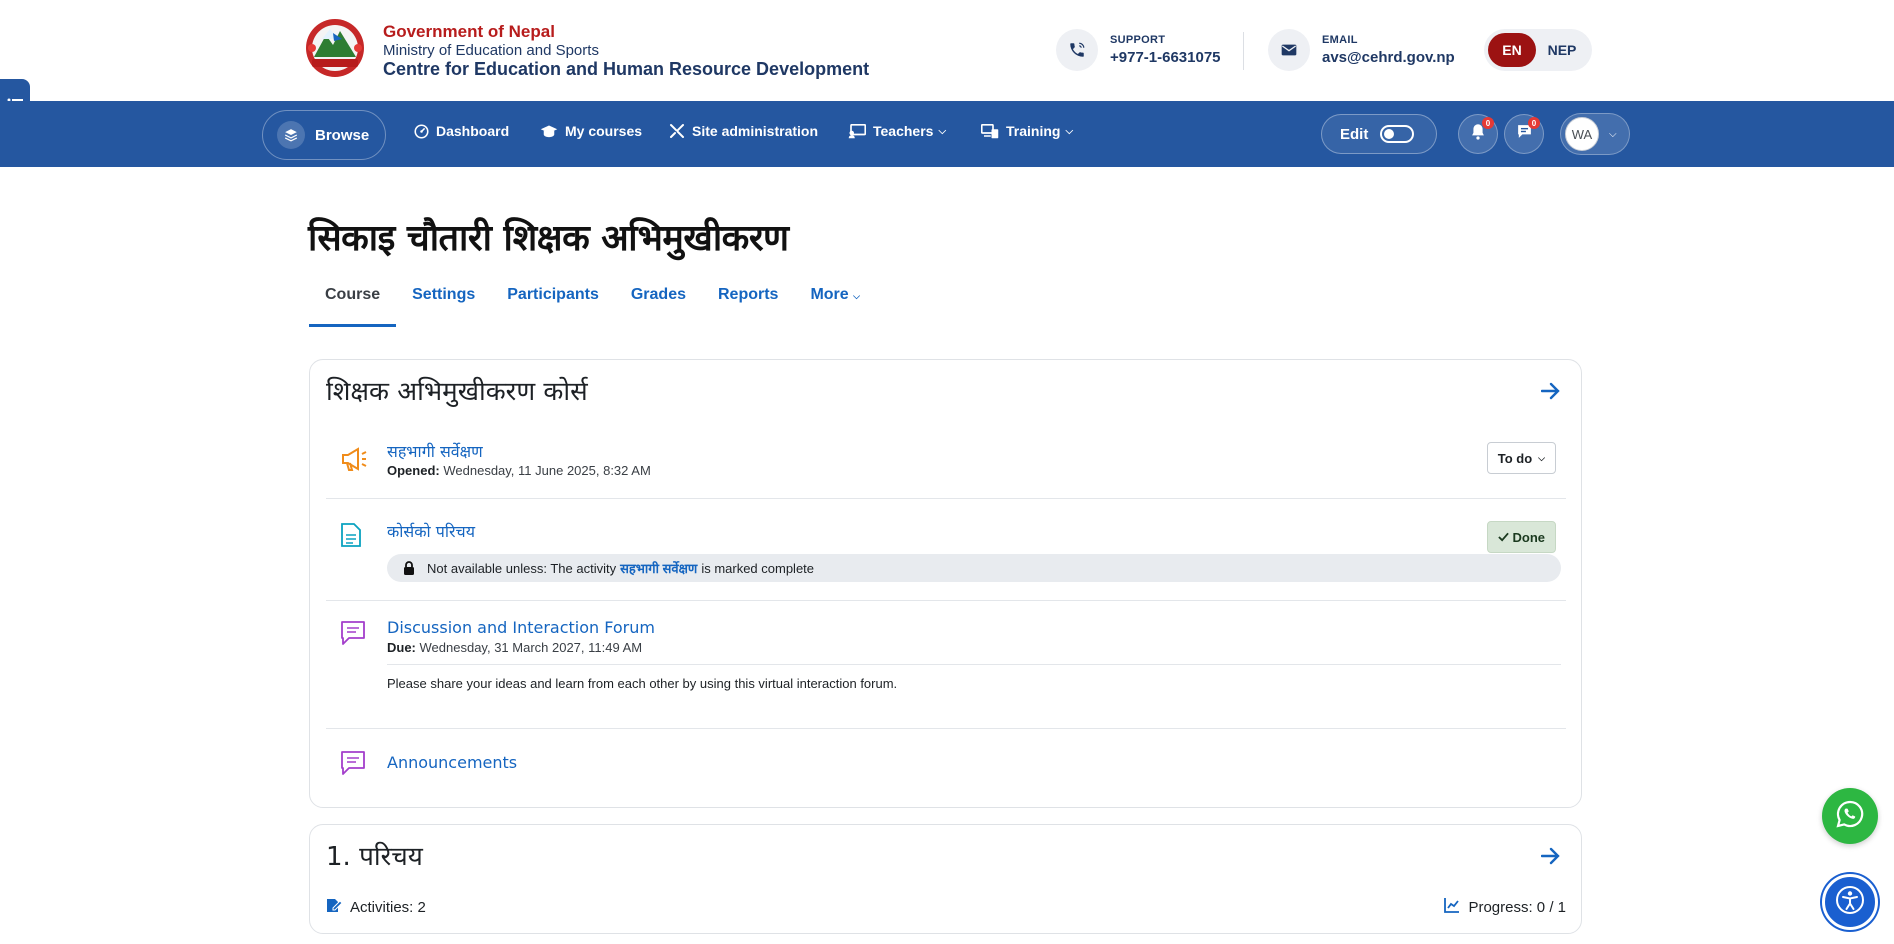 This screenshot has width=1894, height=944. I want to click on nav-teachers: Teachers ⌵, so click(897, 131).